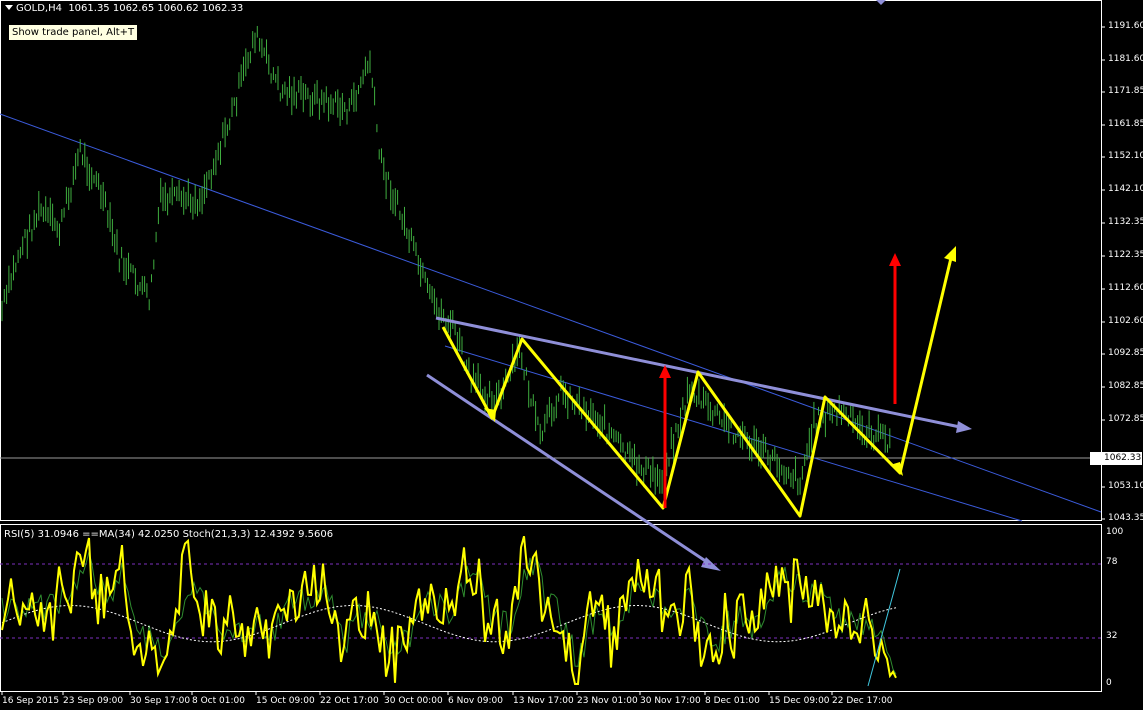 The image size is (1143, 710). What do you see at coordinates (1125, 26) in the screenshot?
I see `price-axis-label: 1191.60` at bounding box center [1125, 26].